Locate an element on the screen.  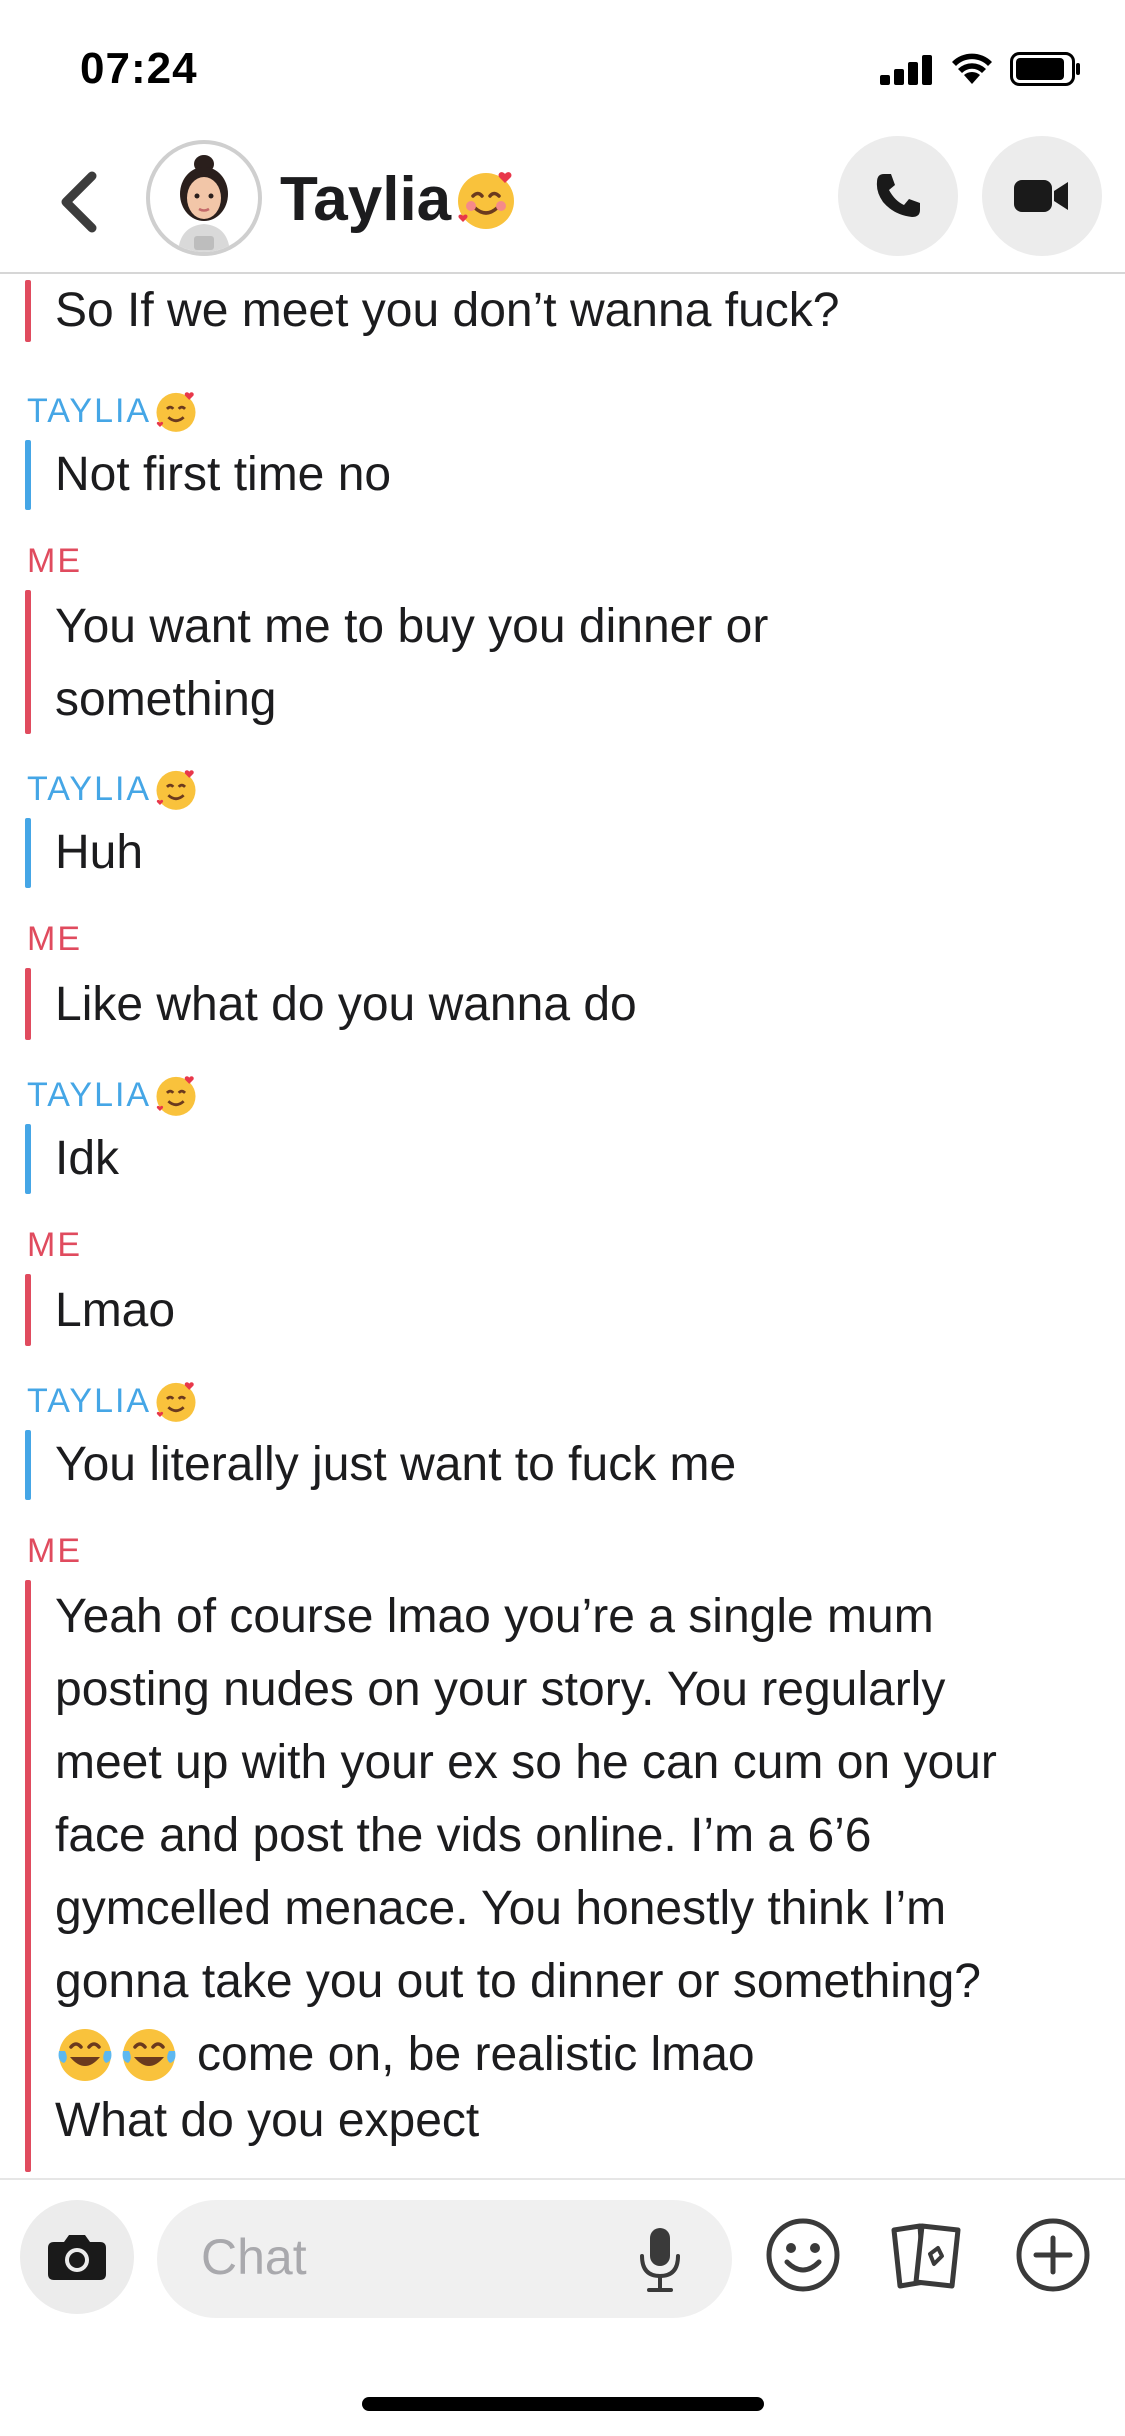
message-text: So If we meet you don’t wanna fuck? is located at coordinates (575, 311).